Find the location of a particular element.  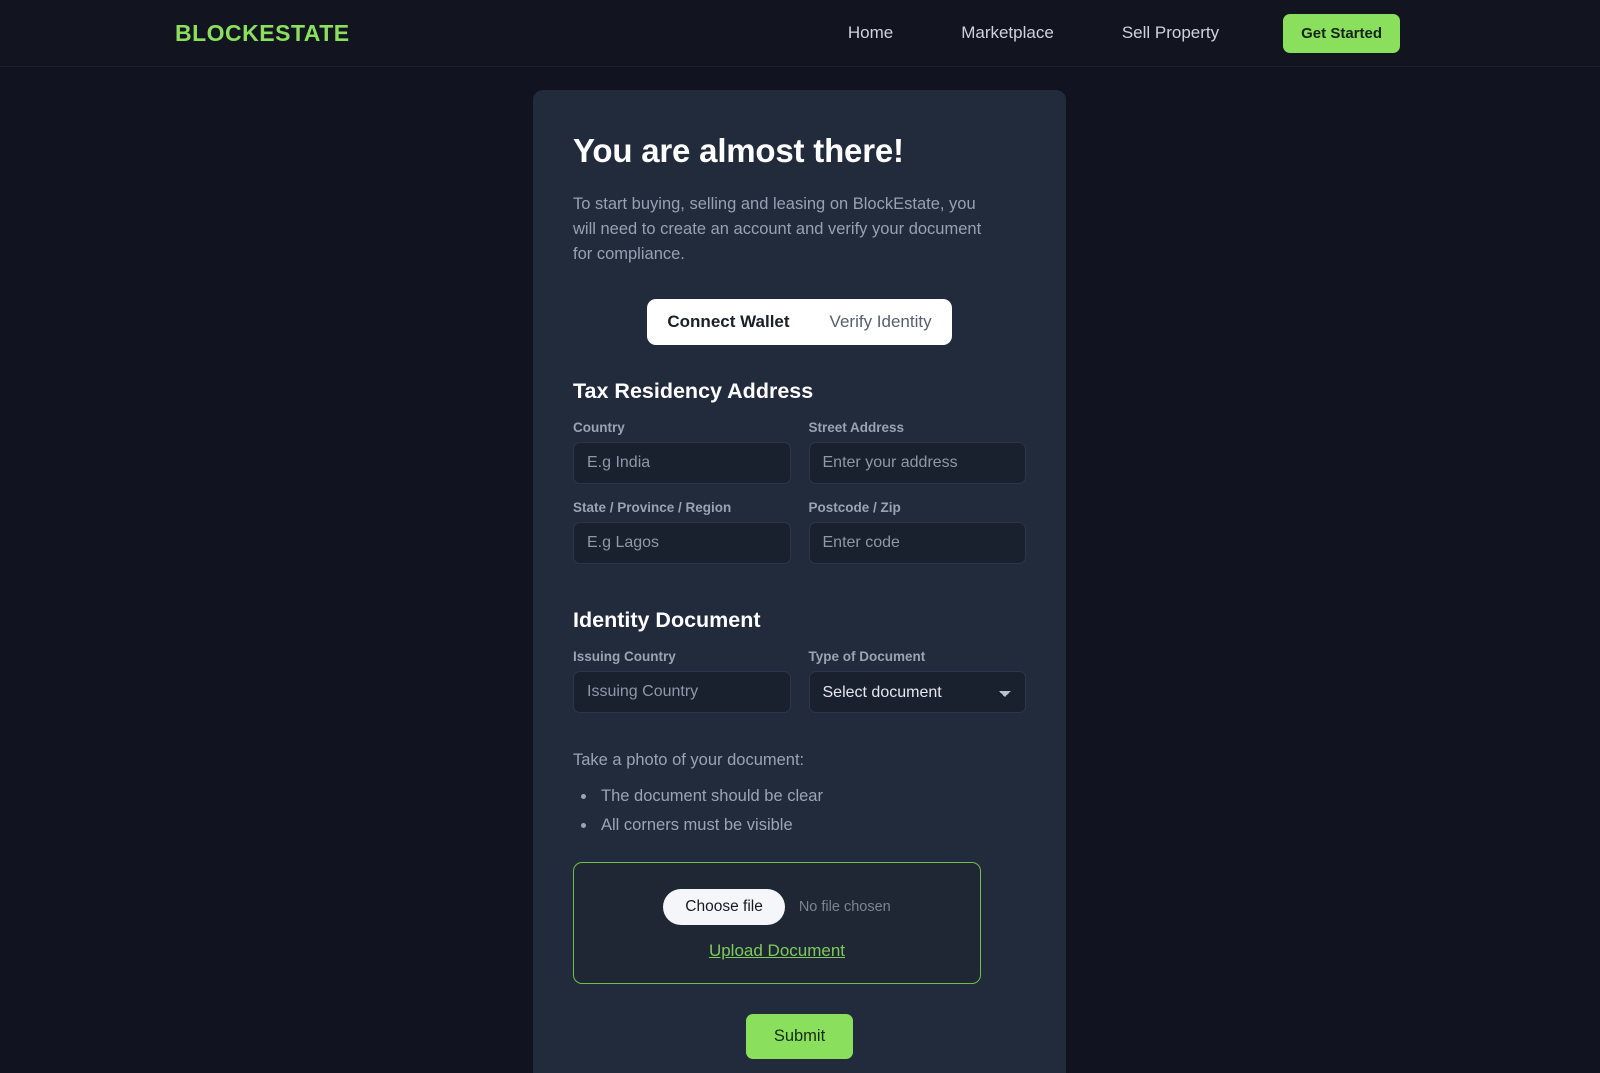

field-postcode-zip: Postcode / Zip is located at coordinates (917, 532).